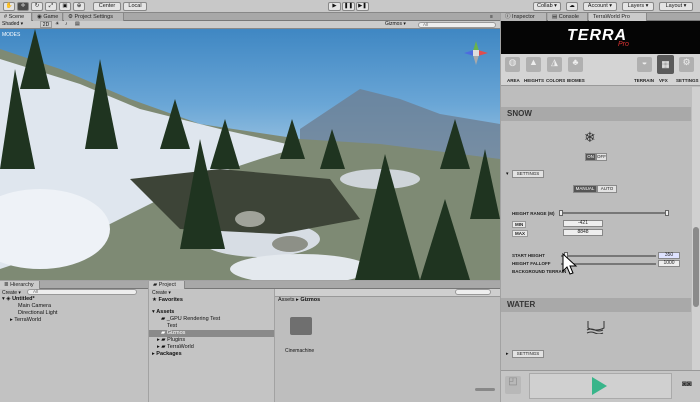 The height and width of the screenshot is (402, 700). I want to click on space-local-toggle: Local, so click(135, 6).